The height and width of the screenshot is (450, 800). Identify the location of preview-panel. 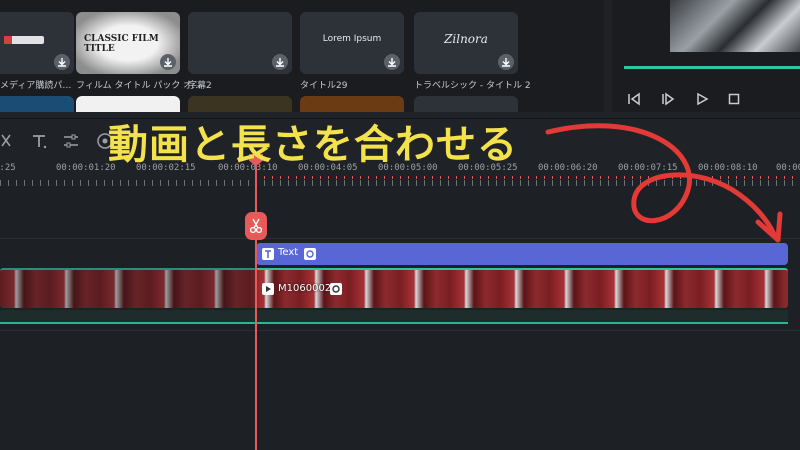
(706, 56).